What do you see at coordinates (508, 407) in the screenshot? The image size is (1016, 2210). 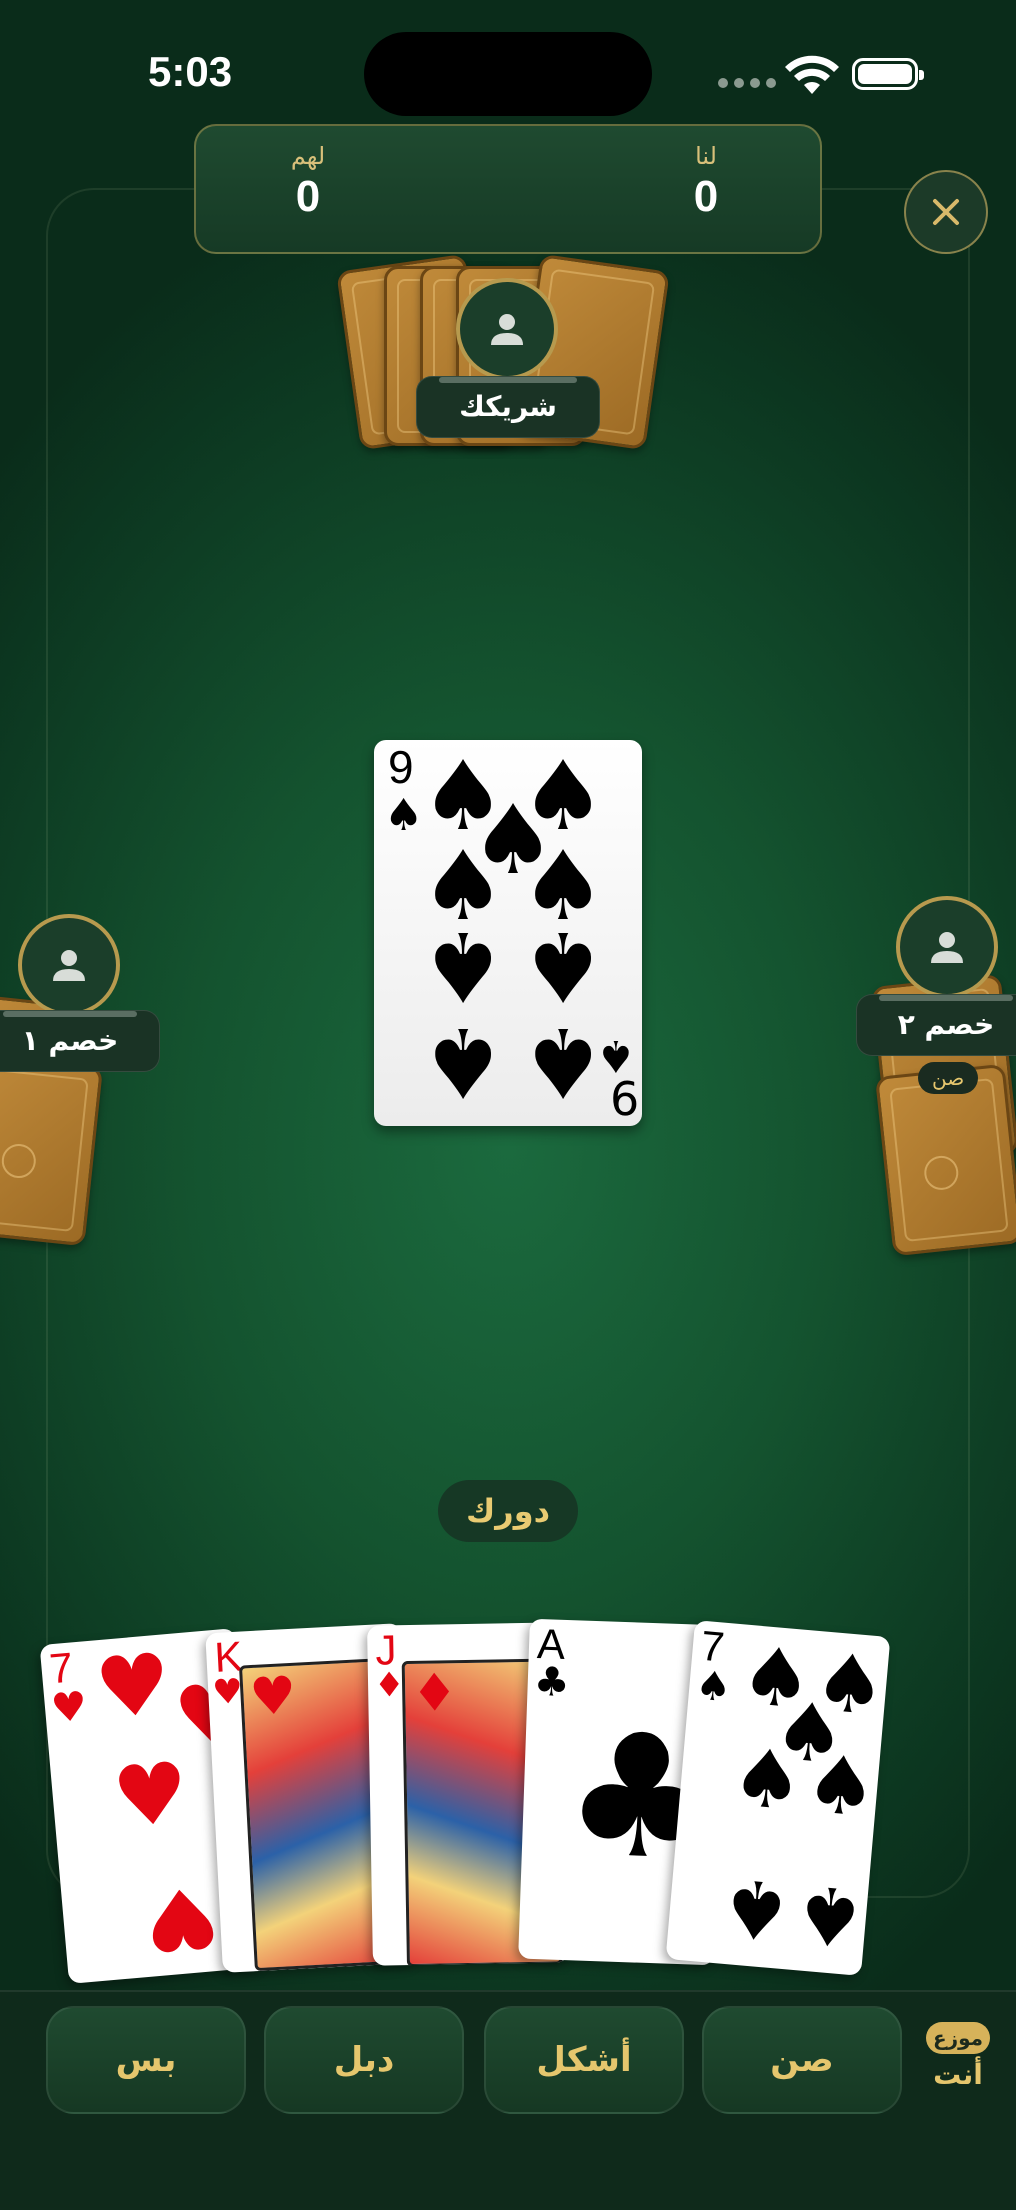 I see `partner-name: شريكك` at bounding box center [508, 407].